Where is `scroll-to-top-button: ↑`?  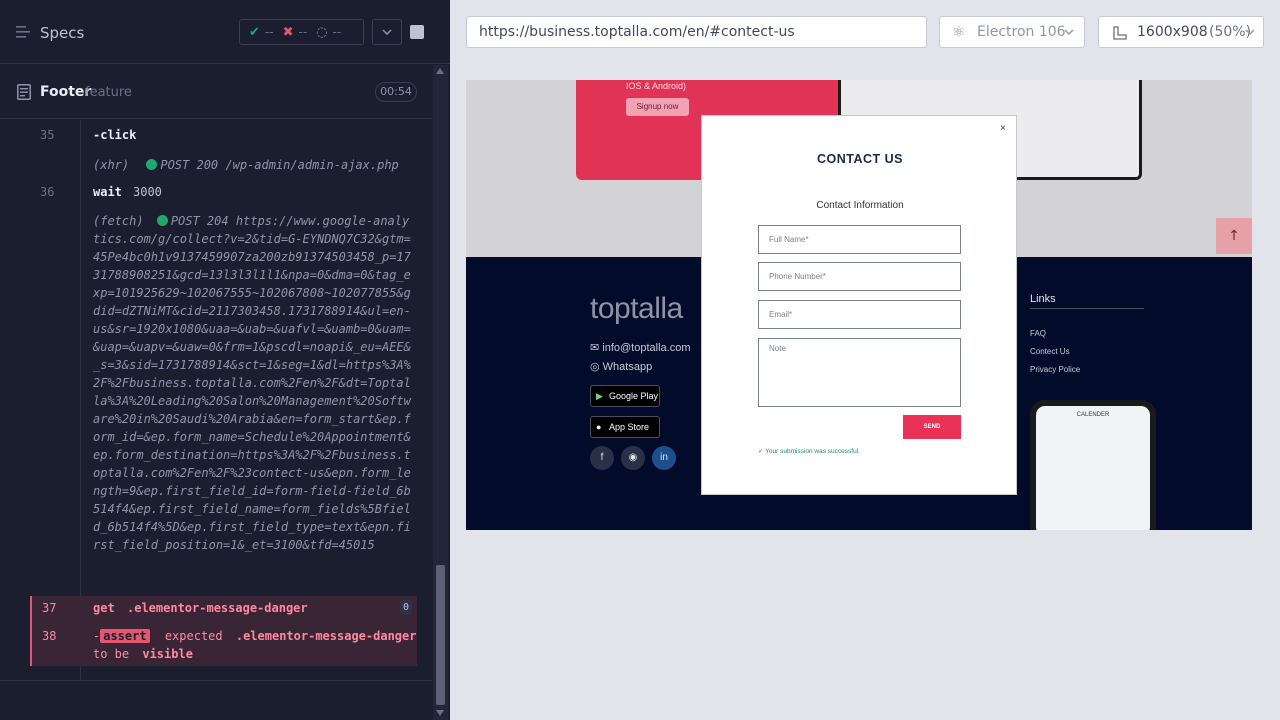 scroll-to-top-button: ↑ is located at coordinates (1234, 236).